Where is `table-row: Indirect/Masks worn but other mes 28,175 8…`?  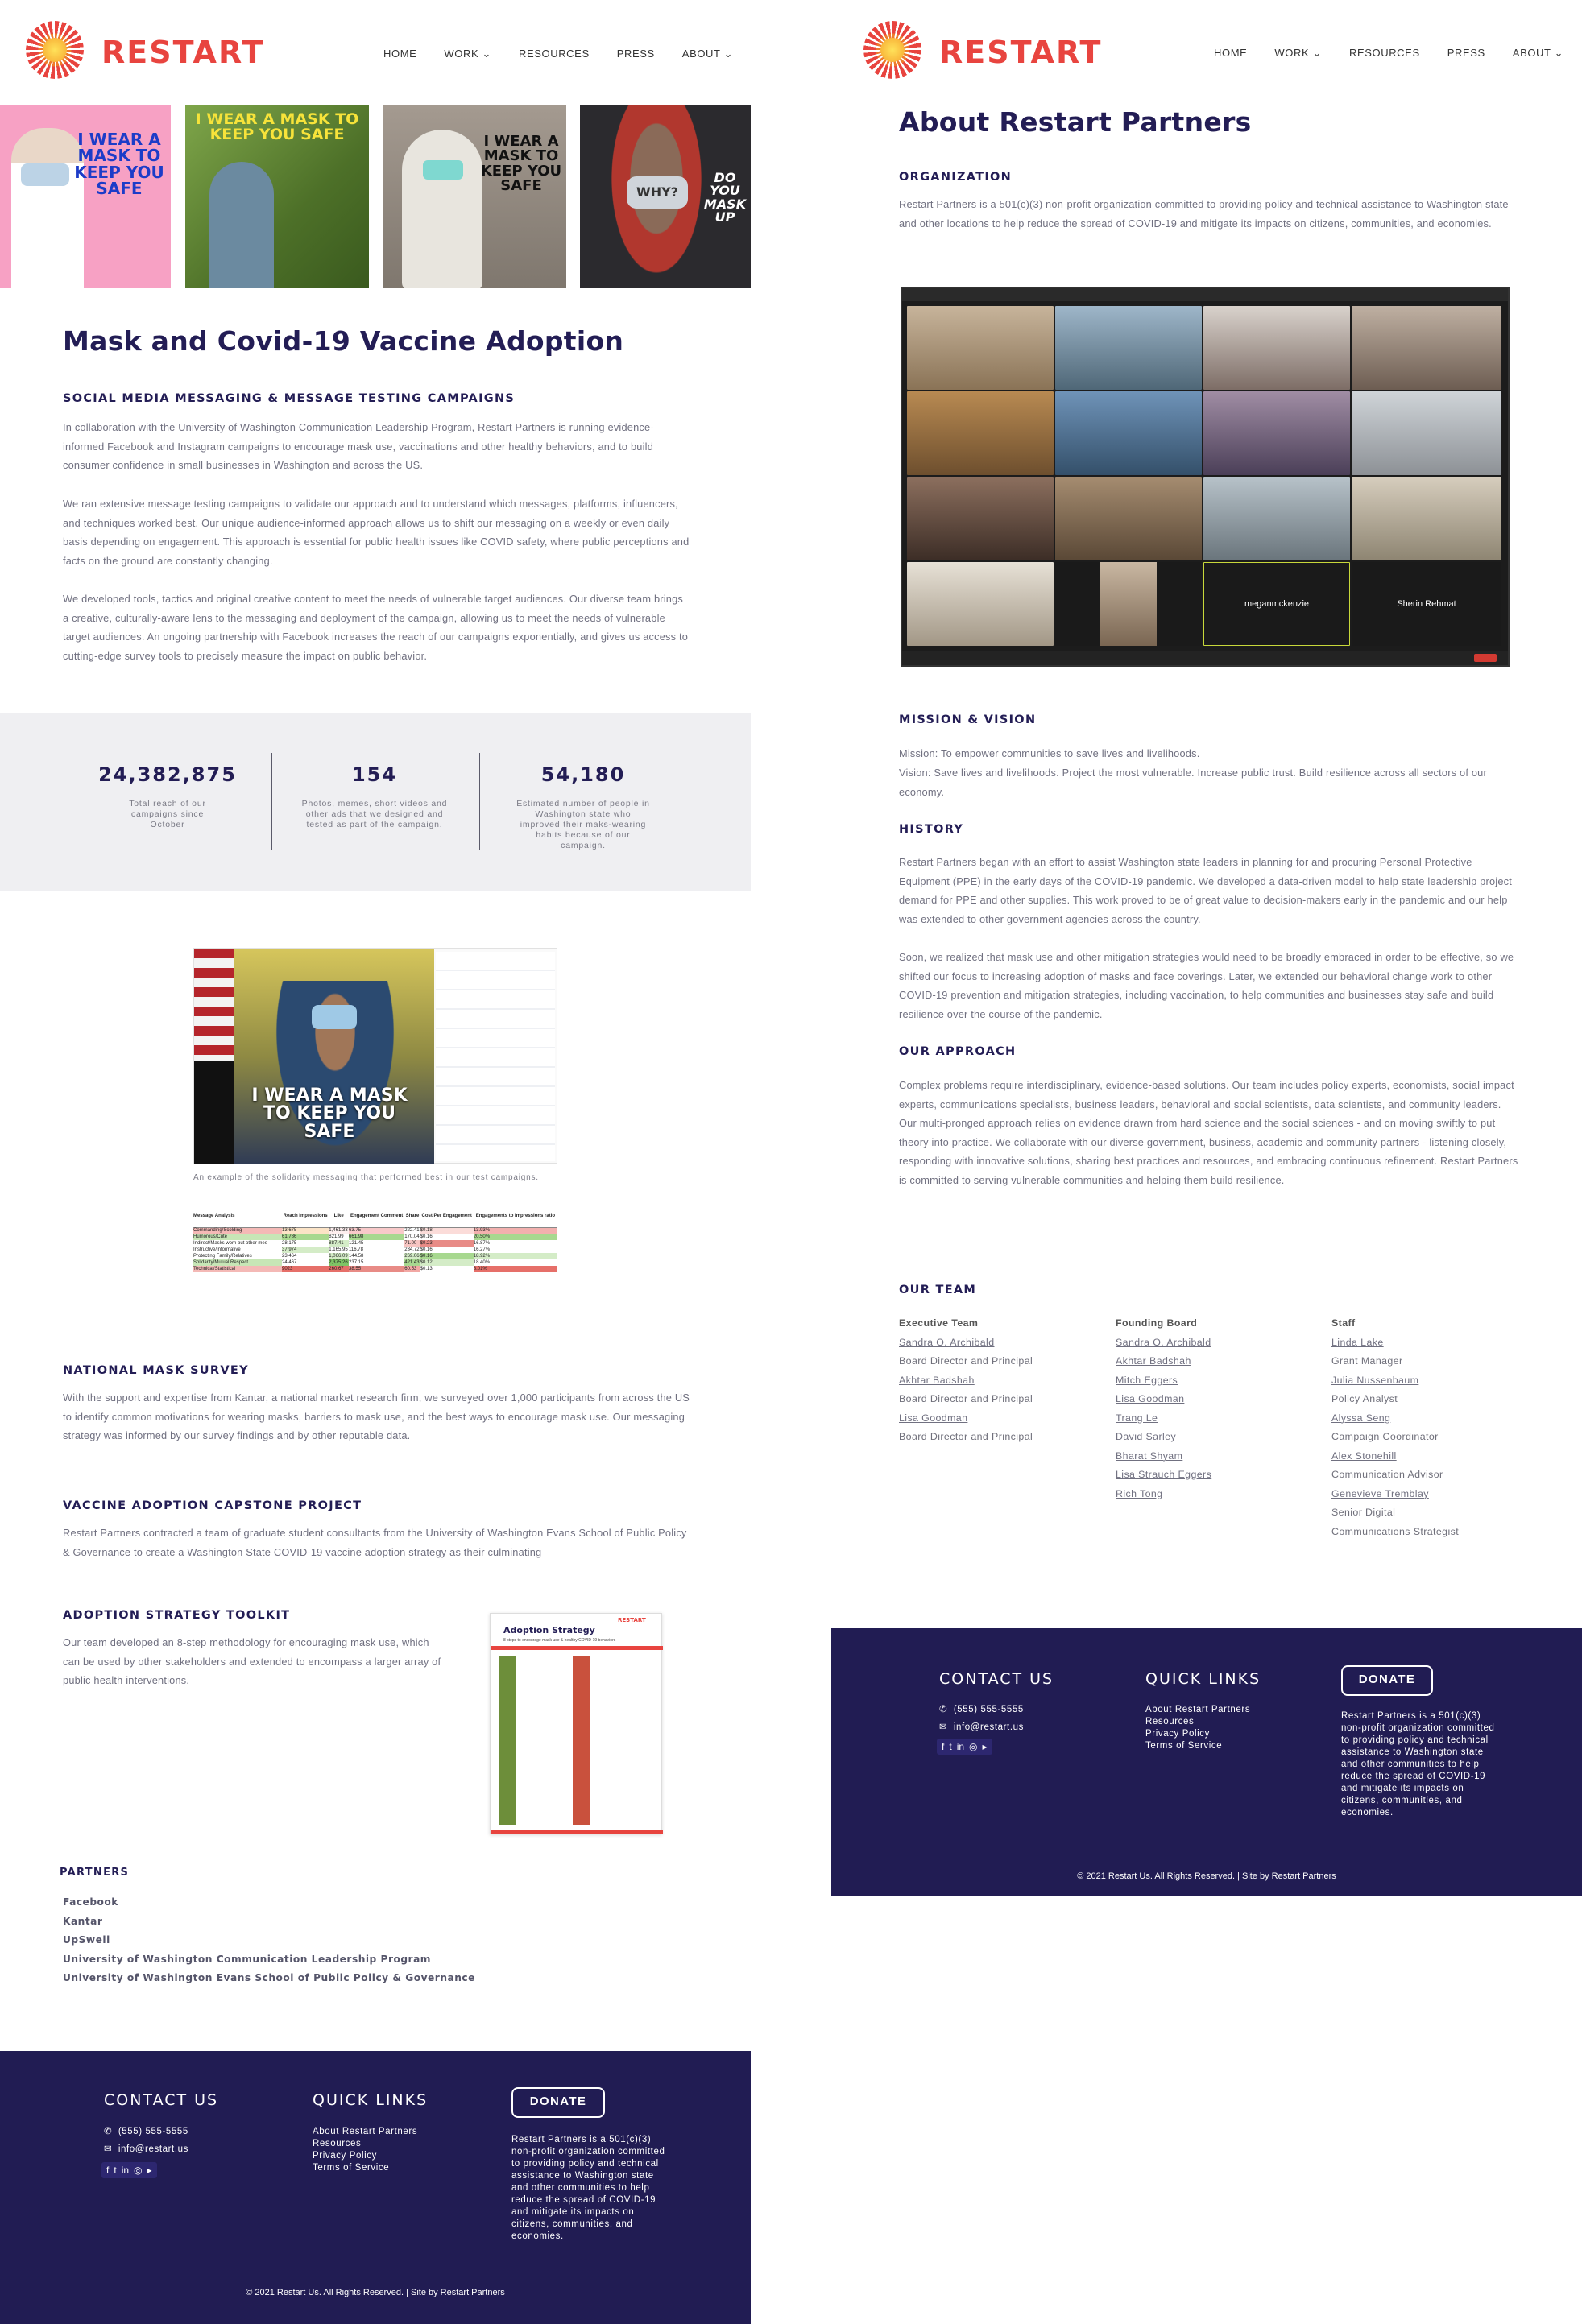
table-row: Indirect/Masks worn but other mes 28,175 8… is located at coordinates (342, 1243).